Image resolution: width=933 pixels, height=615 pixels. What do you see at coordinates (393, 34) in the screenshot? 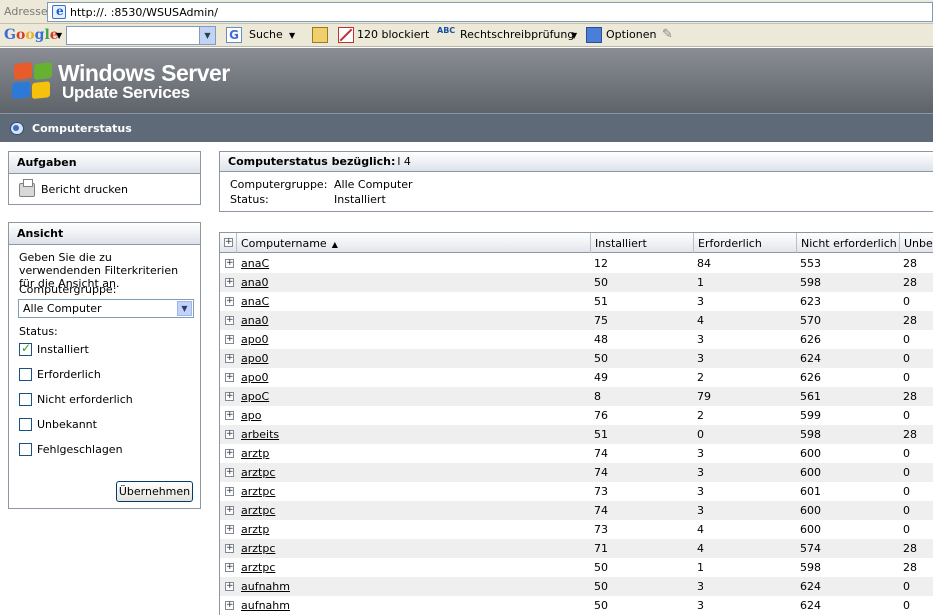
I see `popup-blocked-count: 120 blockiert` at bounding box center [393, 34].